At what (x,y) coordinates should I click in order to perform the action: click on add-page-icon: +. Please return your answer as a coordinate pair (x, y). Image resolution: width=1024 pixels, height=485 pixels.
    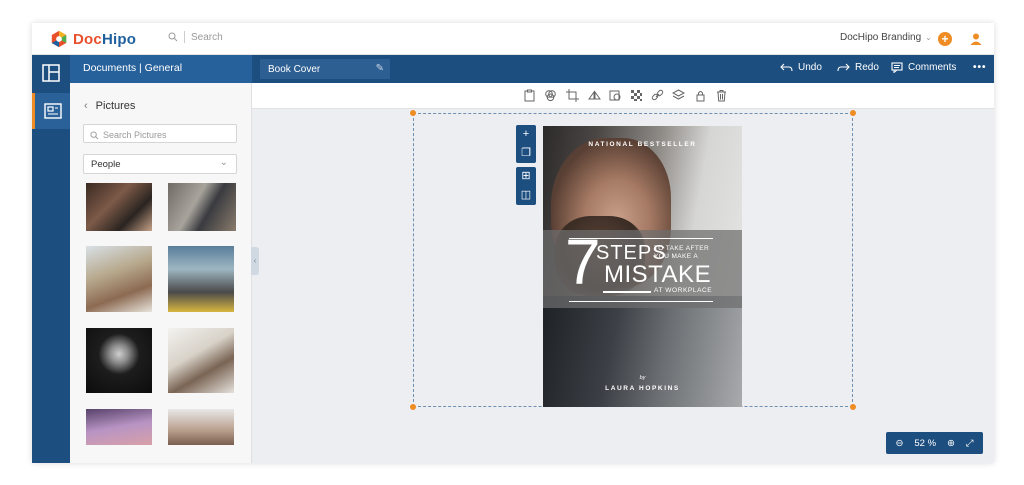
    Looking at the image, I should click on (526, 134).